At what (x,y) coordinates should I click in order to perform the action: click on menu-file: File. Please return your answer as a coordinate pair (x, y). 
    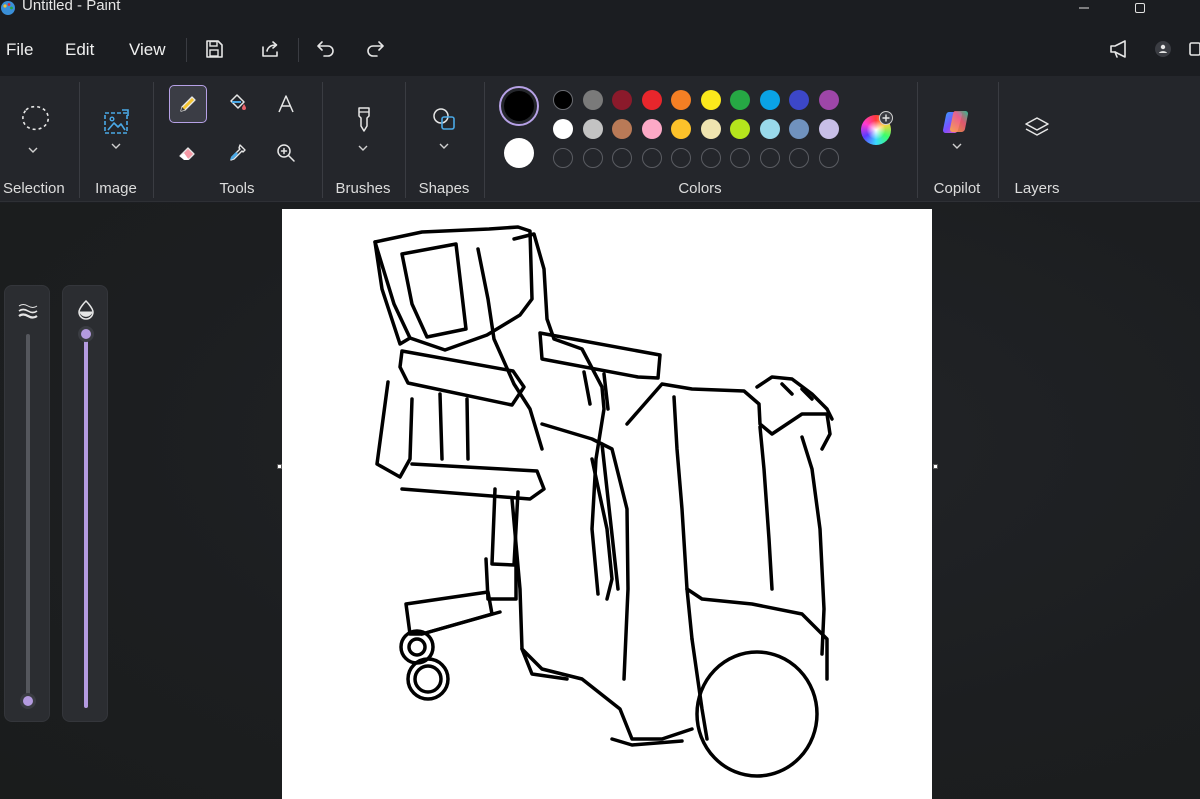
    Looking at the image, I should click on (19, 50).